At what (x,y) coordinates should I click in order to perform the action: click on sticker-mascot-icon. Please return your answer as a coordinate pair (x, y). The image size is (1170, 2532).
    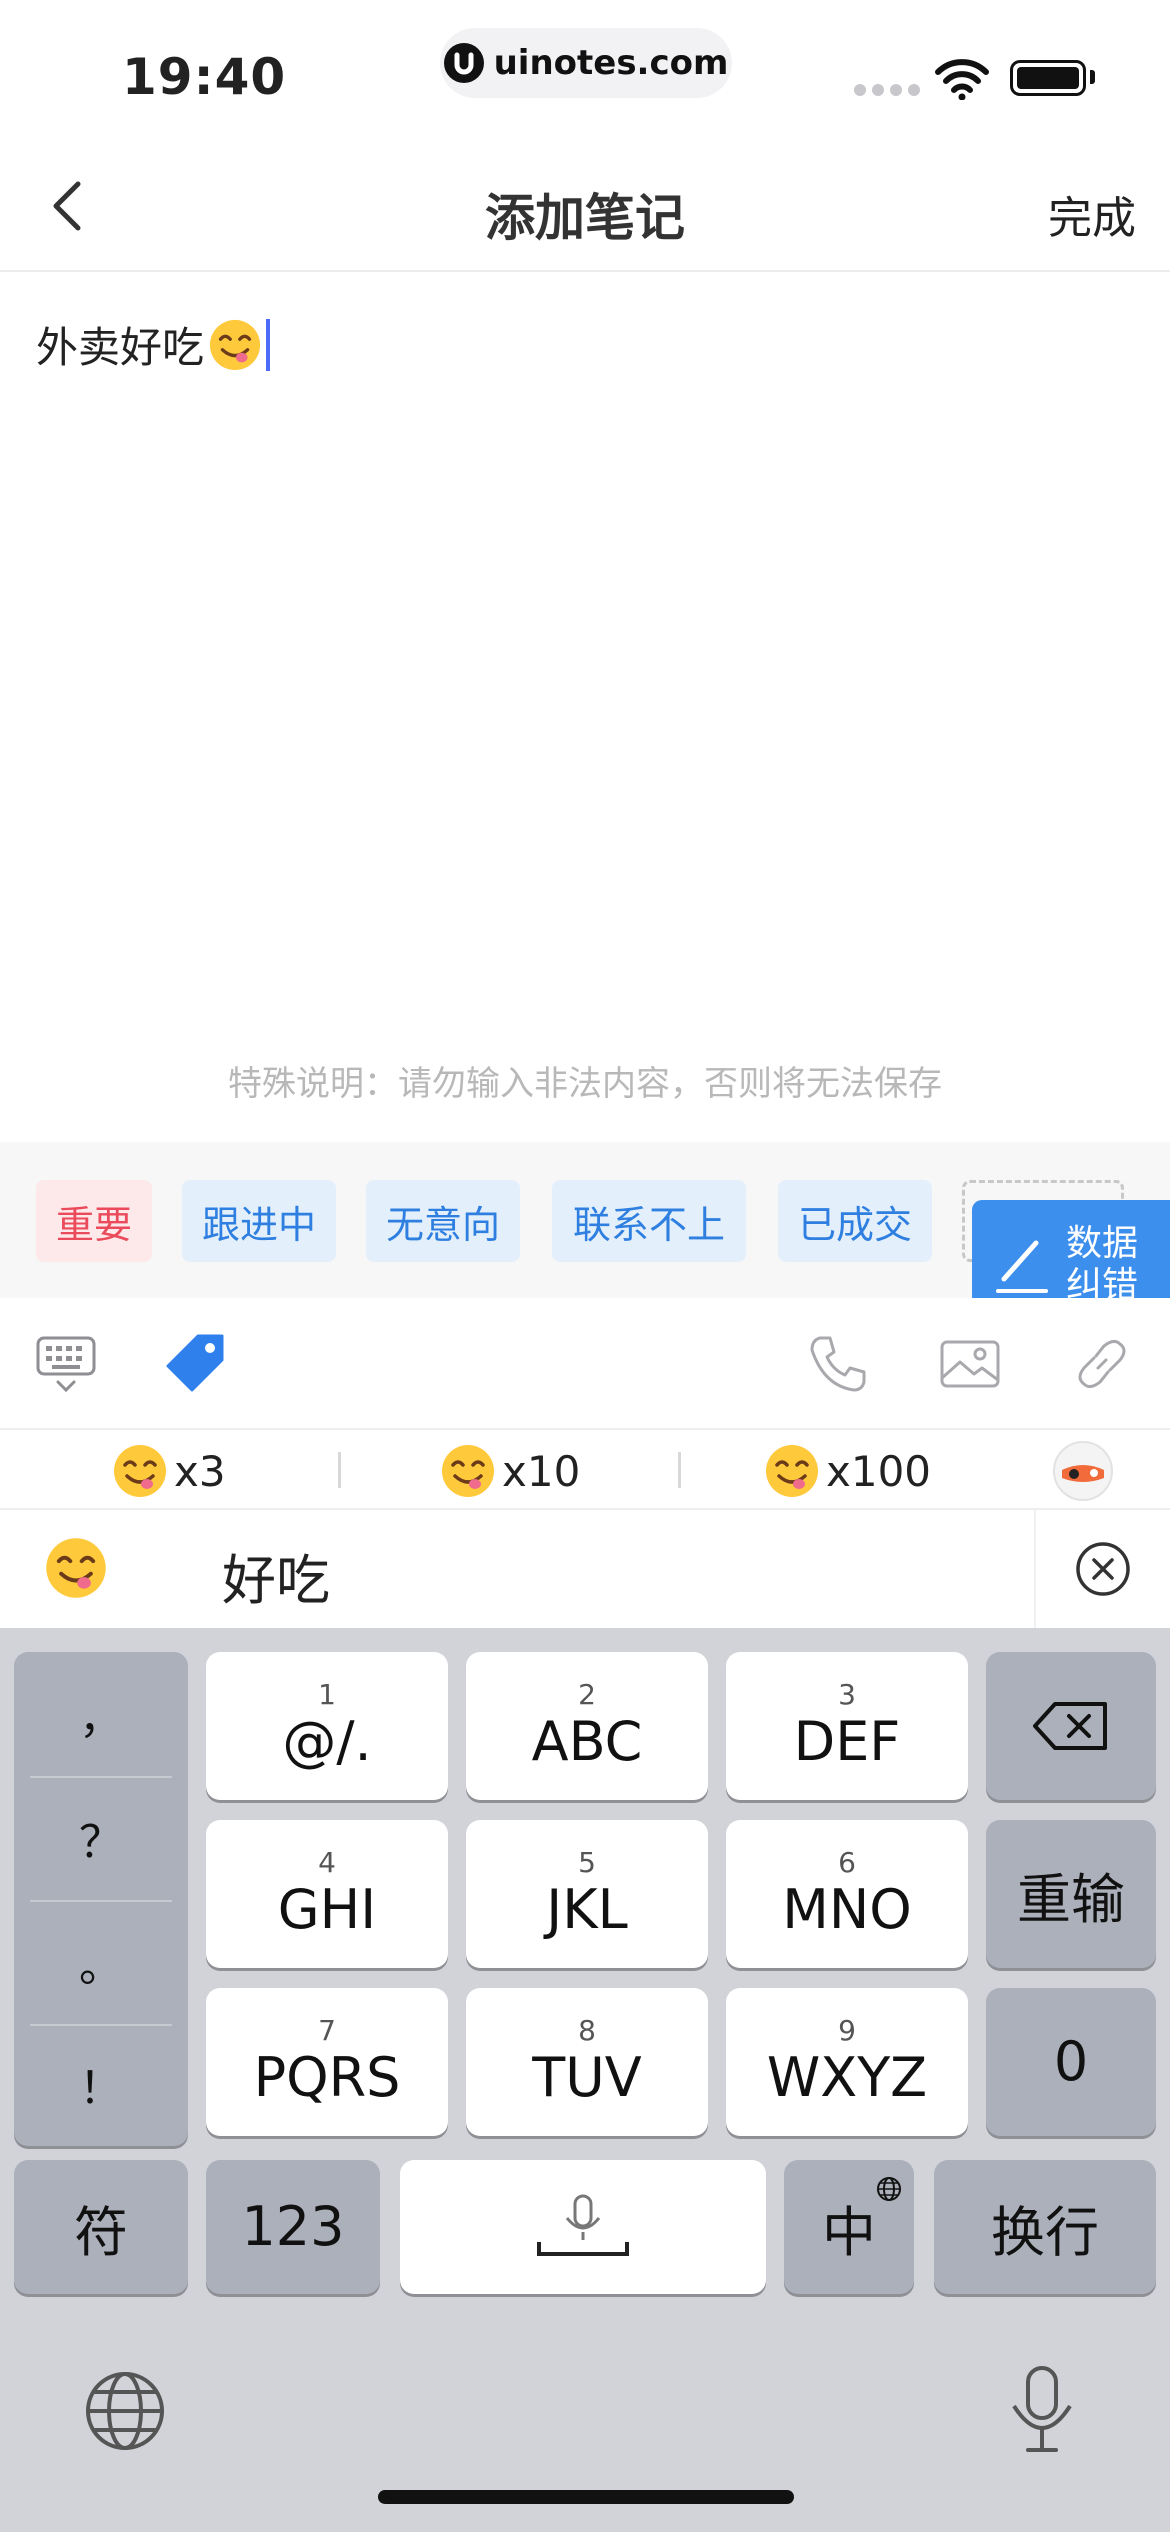
    Looking at the image, I should click on (1083, 1471).